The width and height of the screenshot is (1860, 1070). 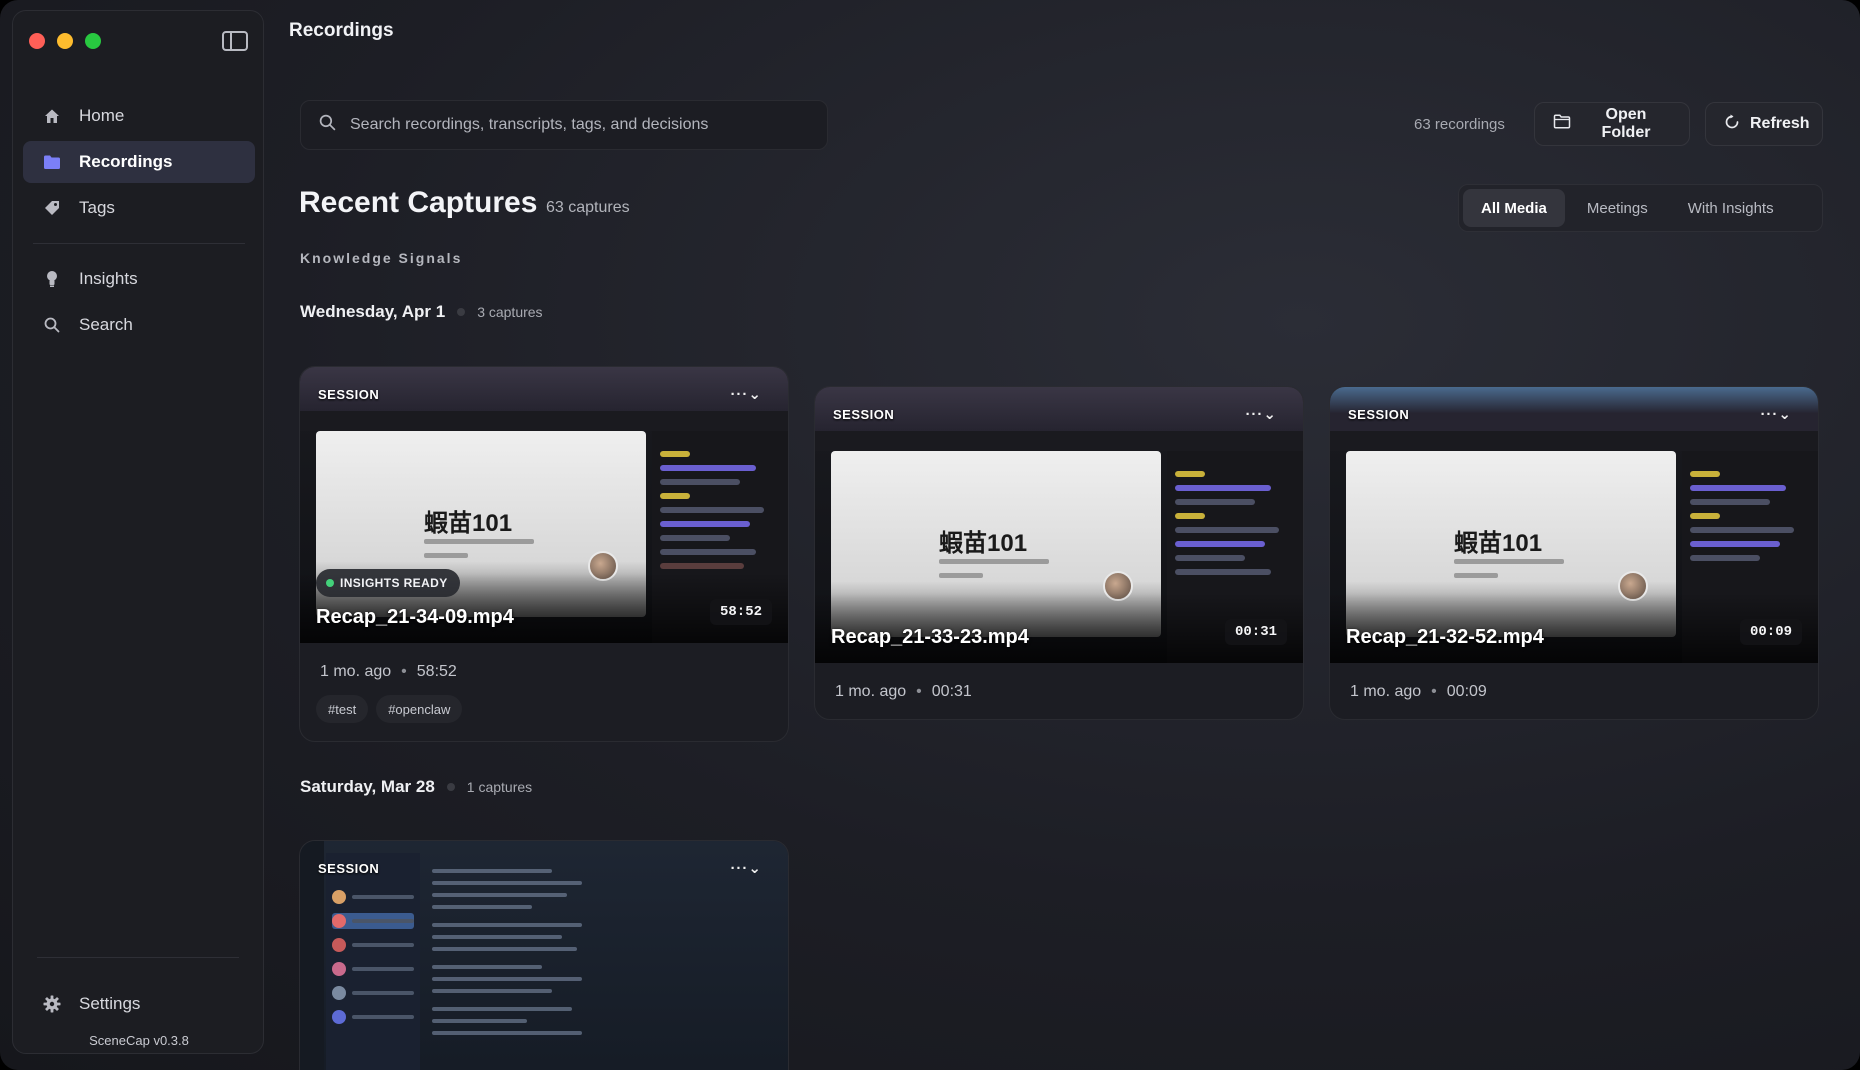 I want to click on tag-chip: #openclaw, so click(x=419, y=709).